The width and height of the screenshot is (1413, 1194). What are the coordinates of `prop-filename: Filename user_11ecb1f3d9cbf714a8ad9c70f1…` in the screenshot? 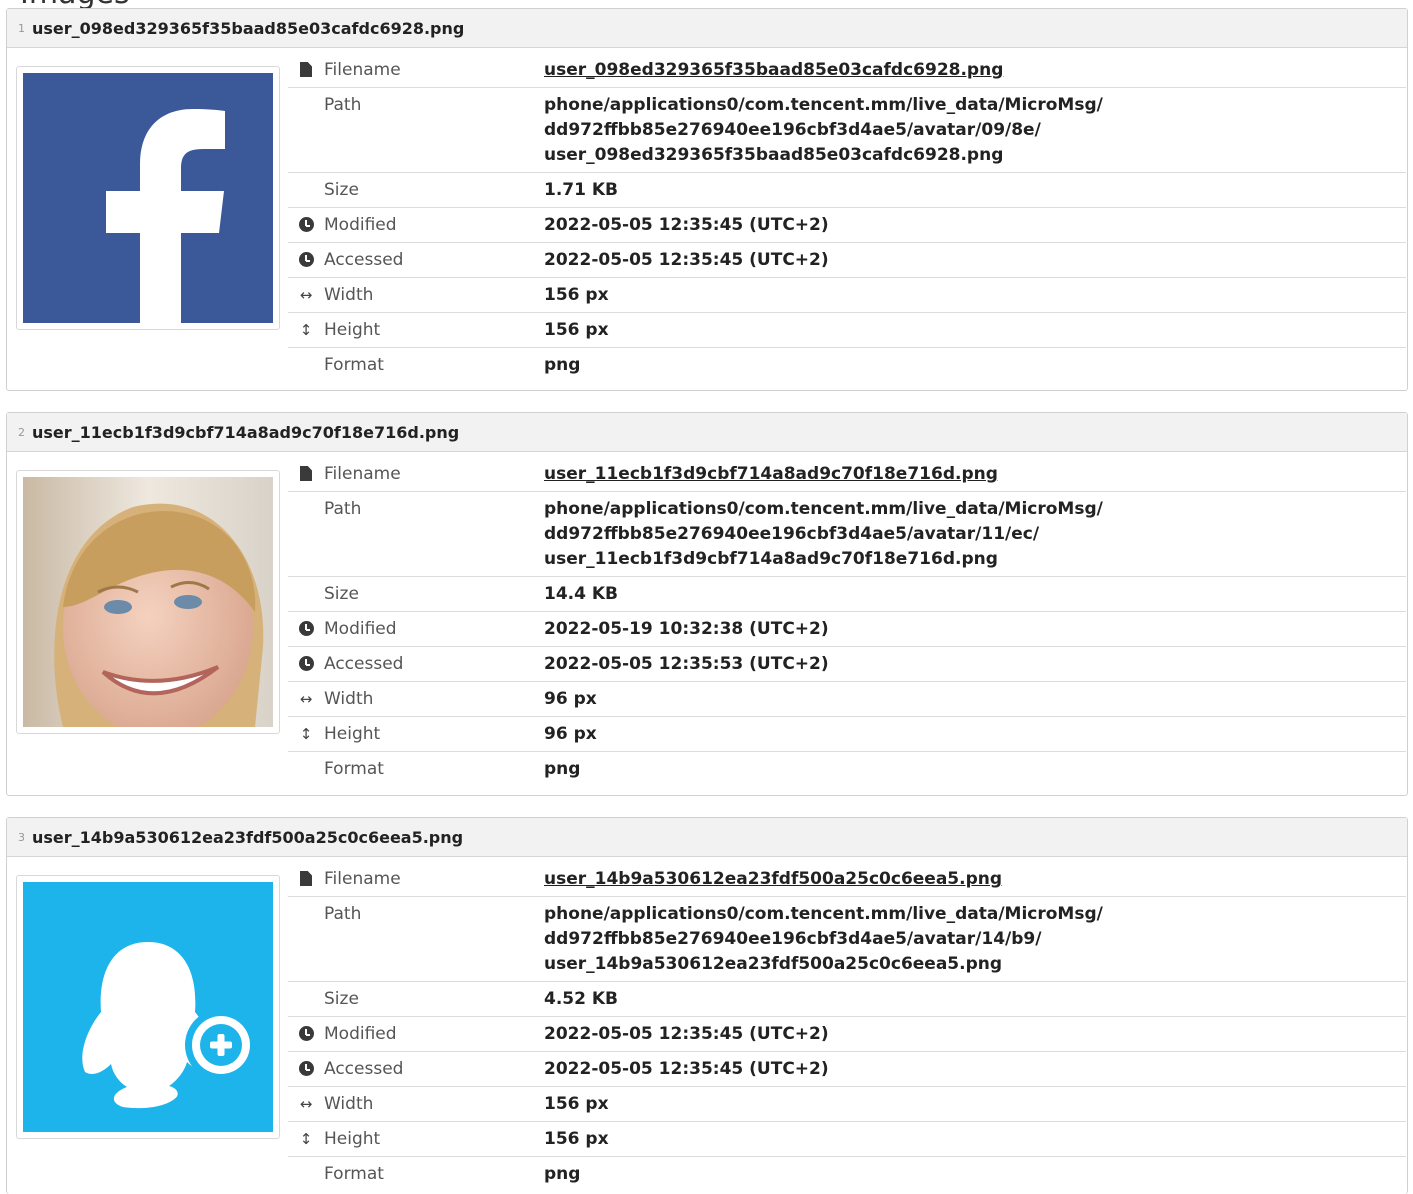 It's located at (847, 474).